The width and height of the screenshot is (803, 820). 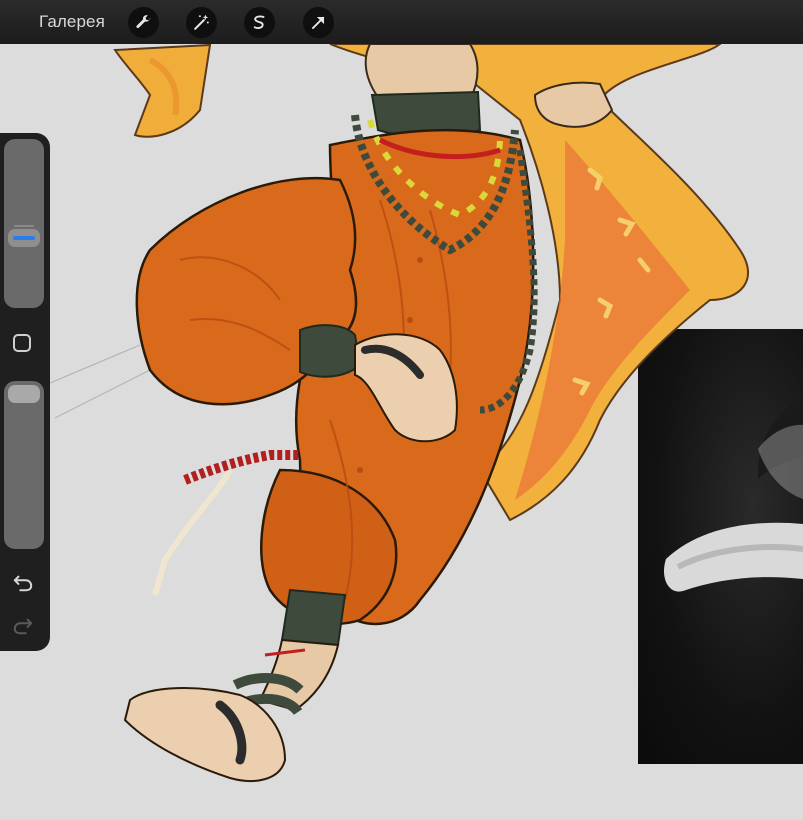 I want to click on magic-wand-icon, so click(x=201, y=22).